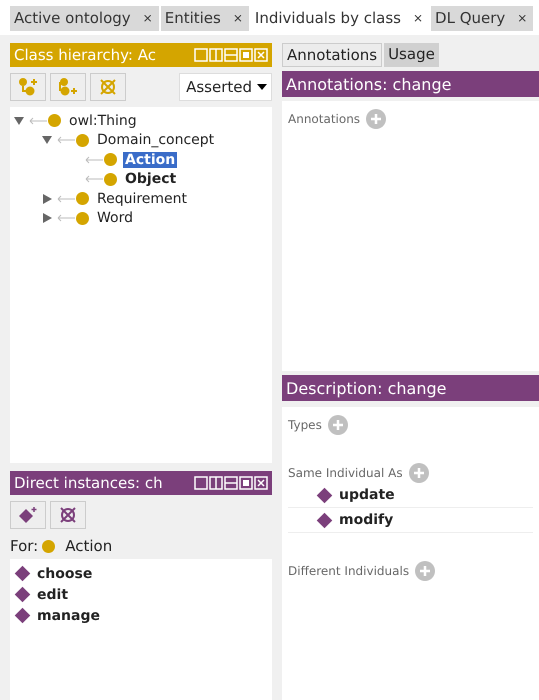  What do you see at coordinates (115, 218) in the screenshot?
I see `tree-item: Word` at bounding box center [115, 218].